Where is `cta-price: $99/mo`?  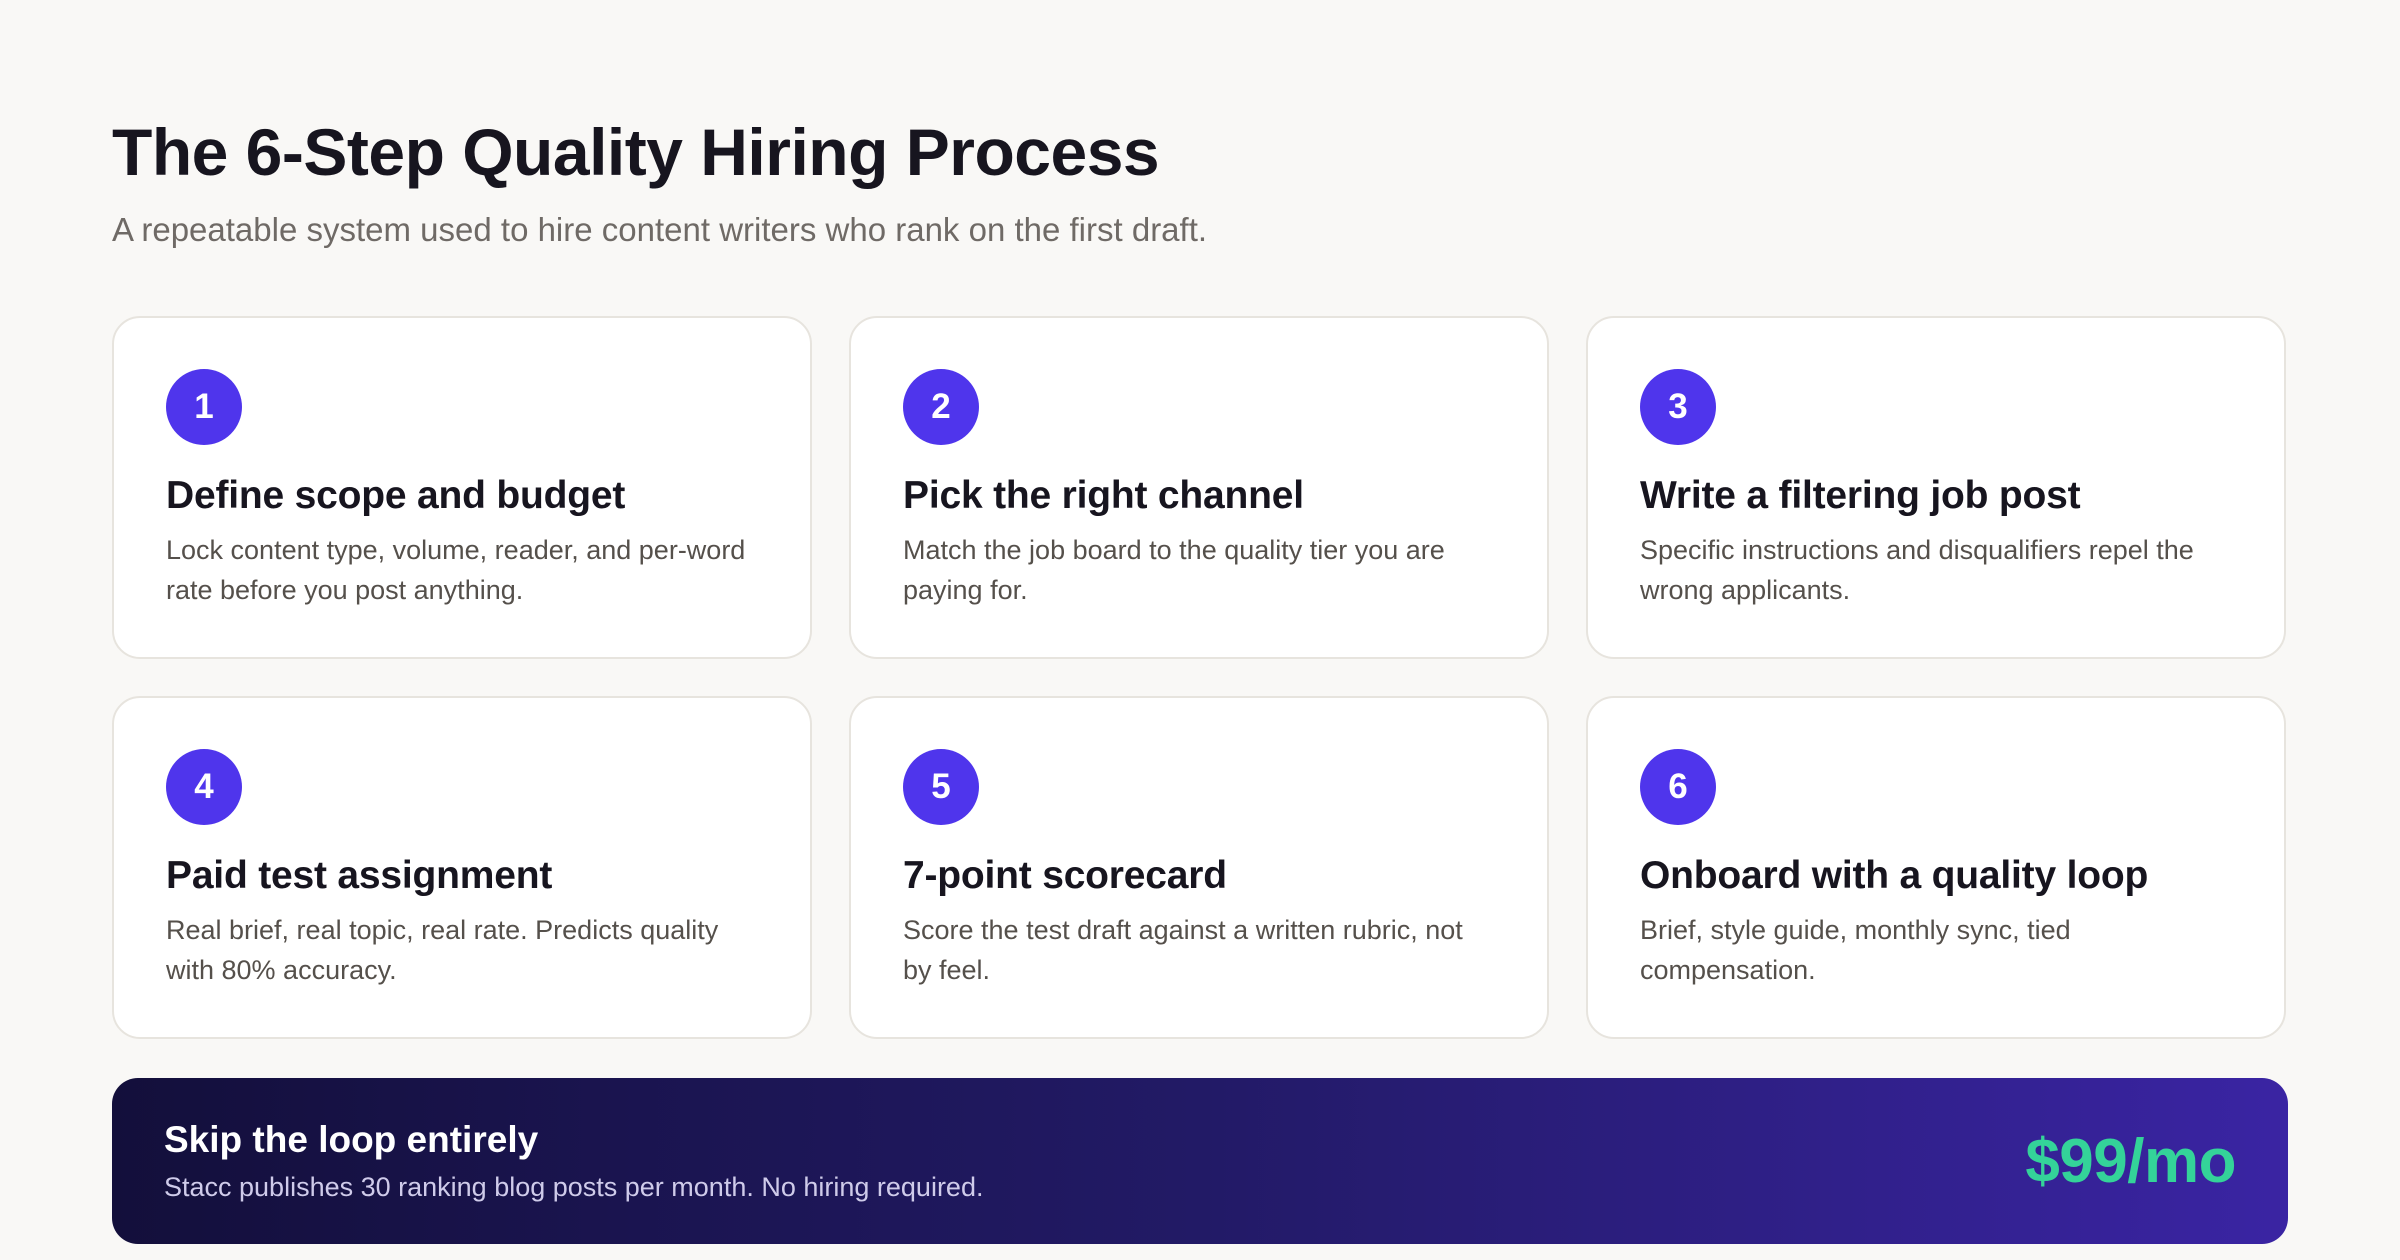 cta-price: $99/mo is located at coordinates (2130, 1161).